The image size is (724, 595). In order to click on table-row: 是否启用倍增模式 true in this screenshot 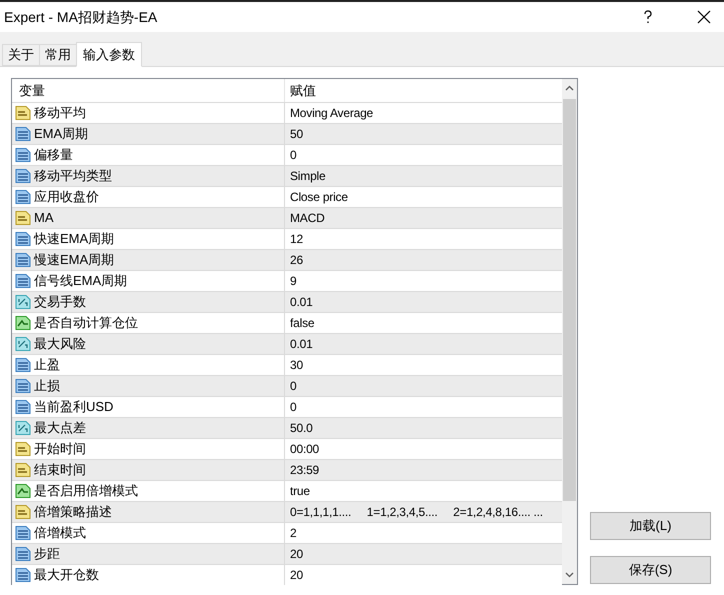, I will do `click(287, 490)`.